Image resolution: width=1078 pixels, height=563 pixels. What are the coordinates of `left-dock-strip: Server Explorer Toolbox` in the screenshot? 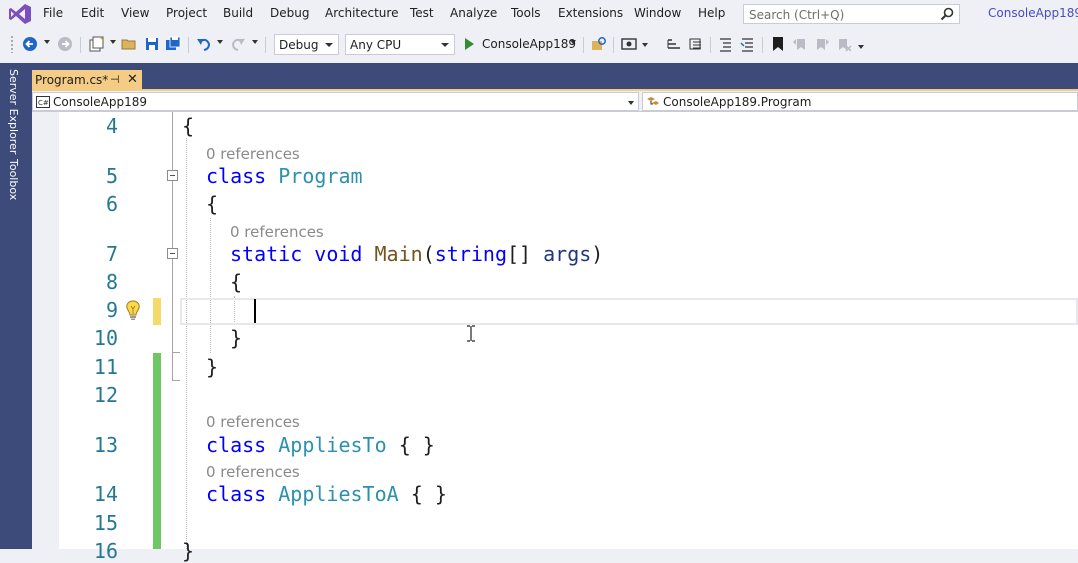 It's located at (16, 306).